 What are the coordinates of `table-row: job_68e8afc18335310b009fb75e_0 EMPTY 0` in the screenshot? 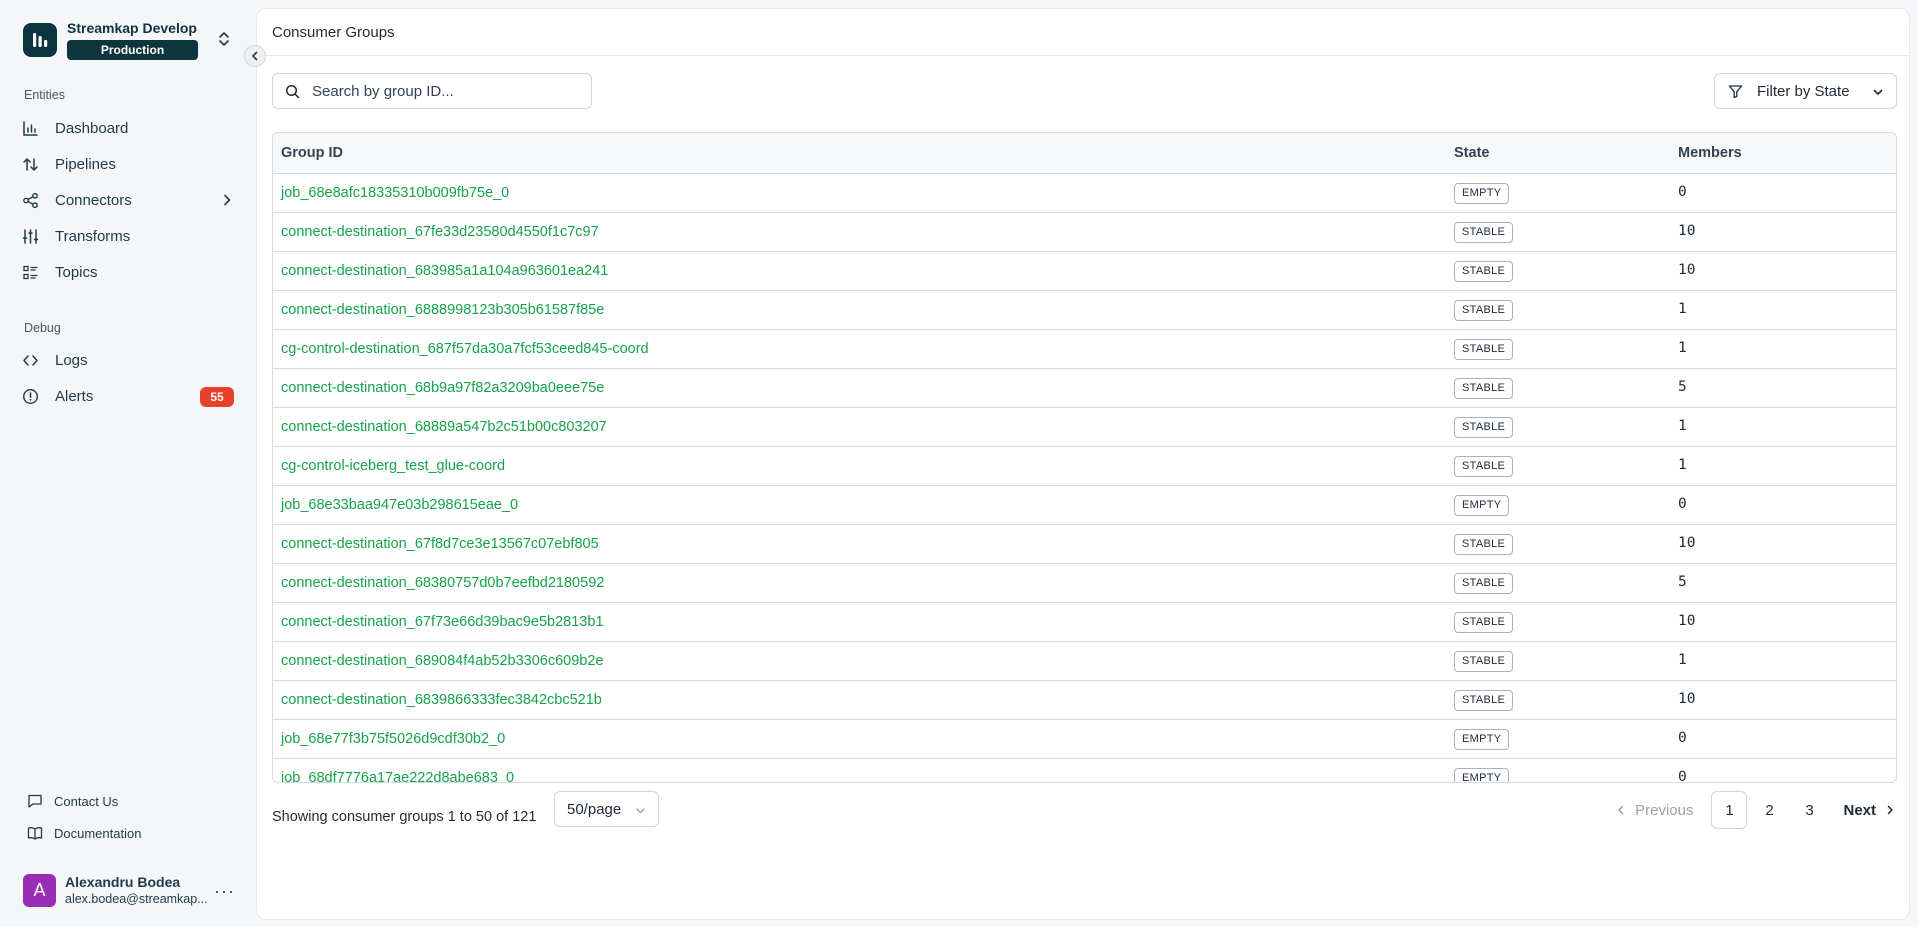 It's located at (1084, 193).